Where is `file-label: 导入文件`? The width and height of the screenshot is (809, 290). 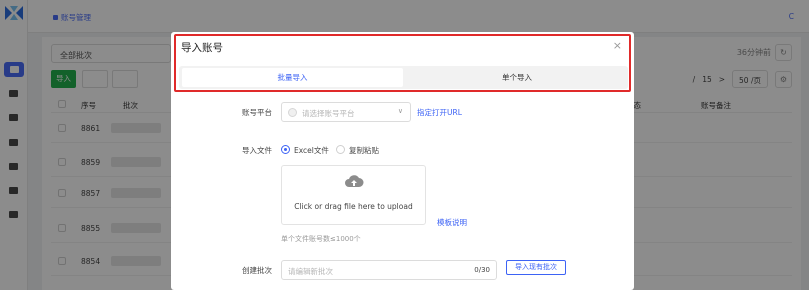
file-label: 导入文件 is located at coordinates (257, 150).